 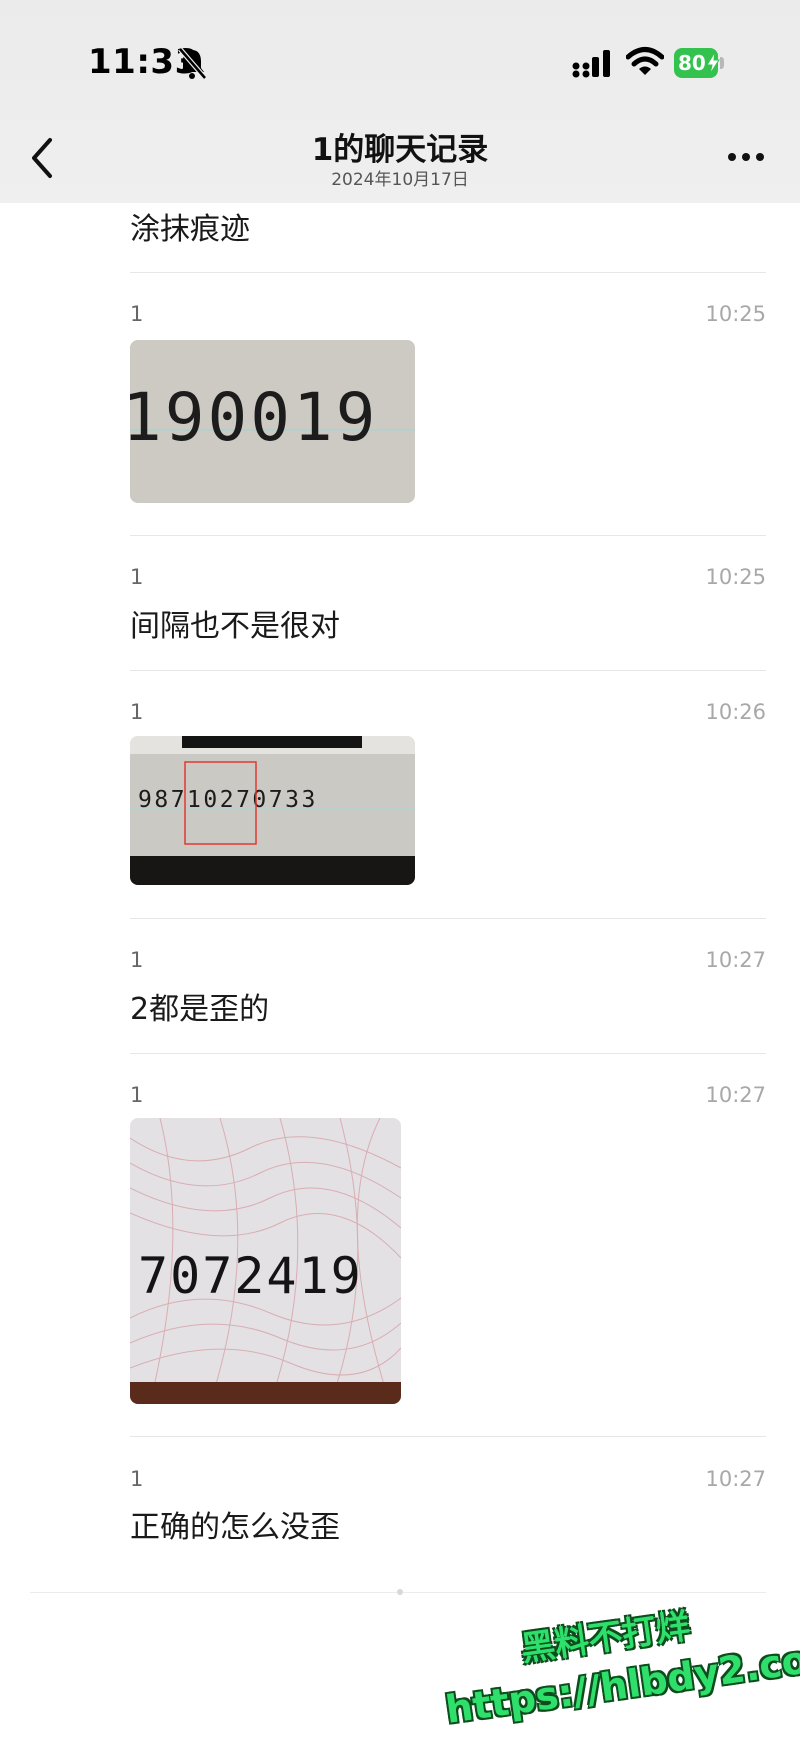 What do you see at coordinates (400, 1592) in the screenshot?
I see `list-end-dot` at bounding box center [400, 1592].